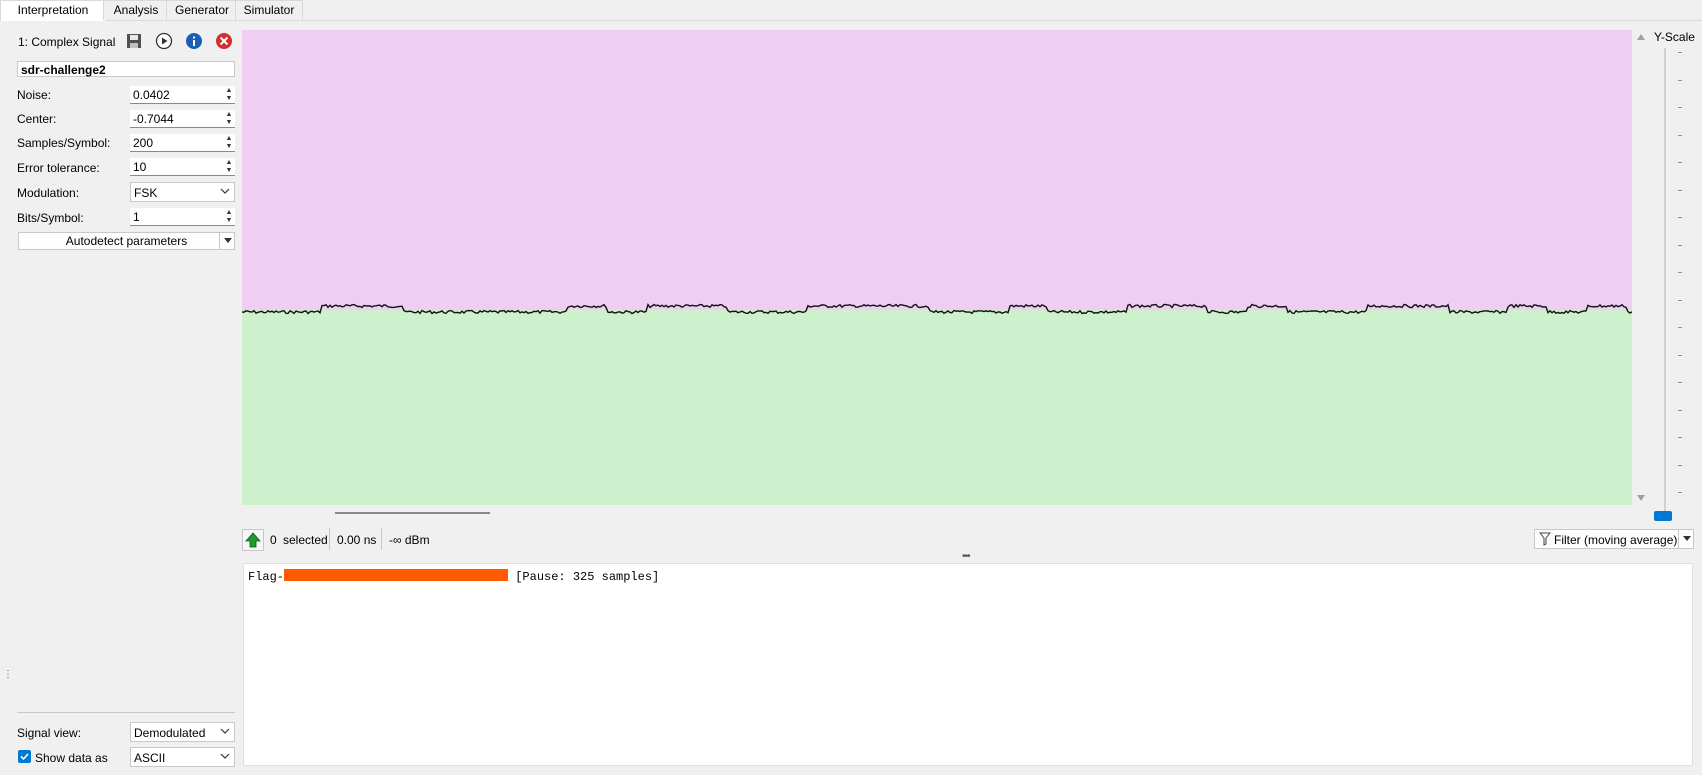 The image size is (1702, 775). I want to click on tab-generator: Generator, so click(202, 10).